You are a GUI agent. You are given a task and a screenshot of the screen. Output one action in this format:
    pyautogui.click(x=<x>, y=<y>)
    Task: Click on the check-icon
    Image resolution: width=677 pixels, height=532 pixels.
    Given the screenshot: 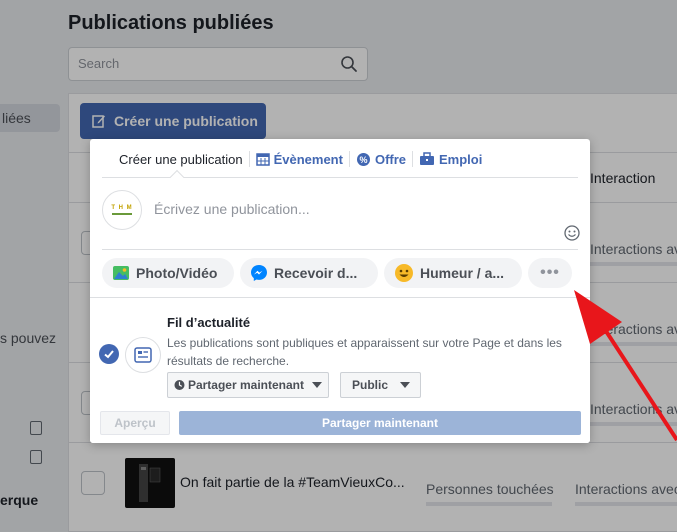 What is the action you would take?
    pyautogui.click(x=109, y=354)
    